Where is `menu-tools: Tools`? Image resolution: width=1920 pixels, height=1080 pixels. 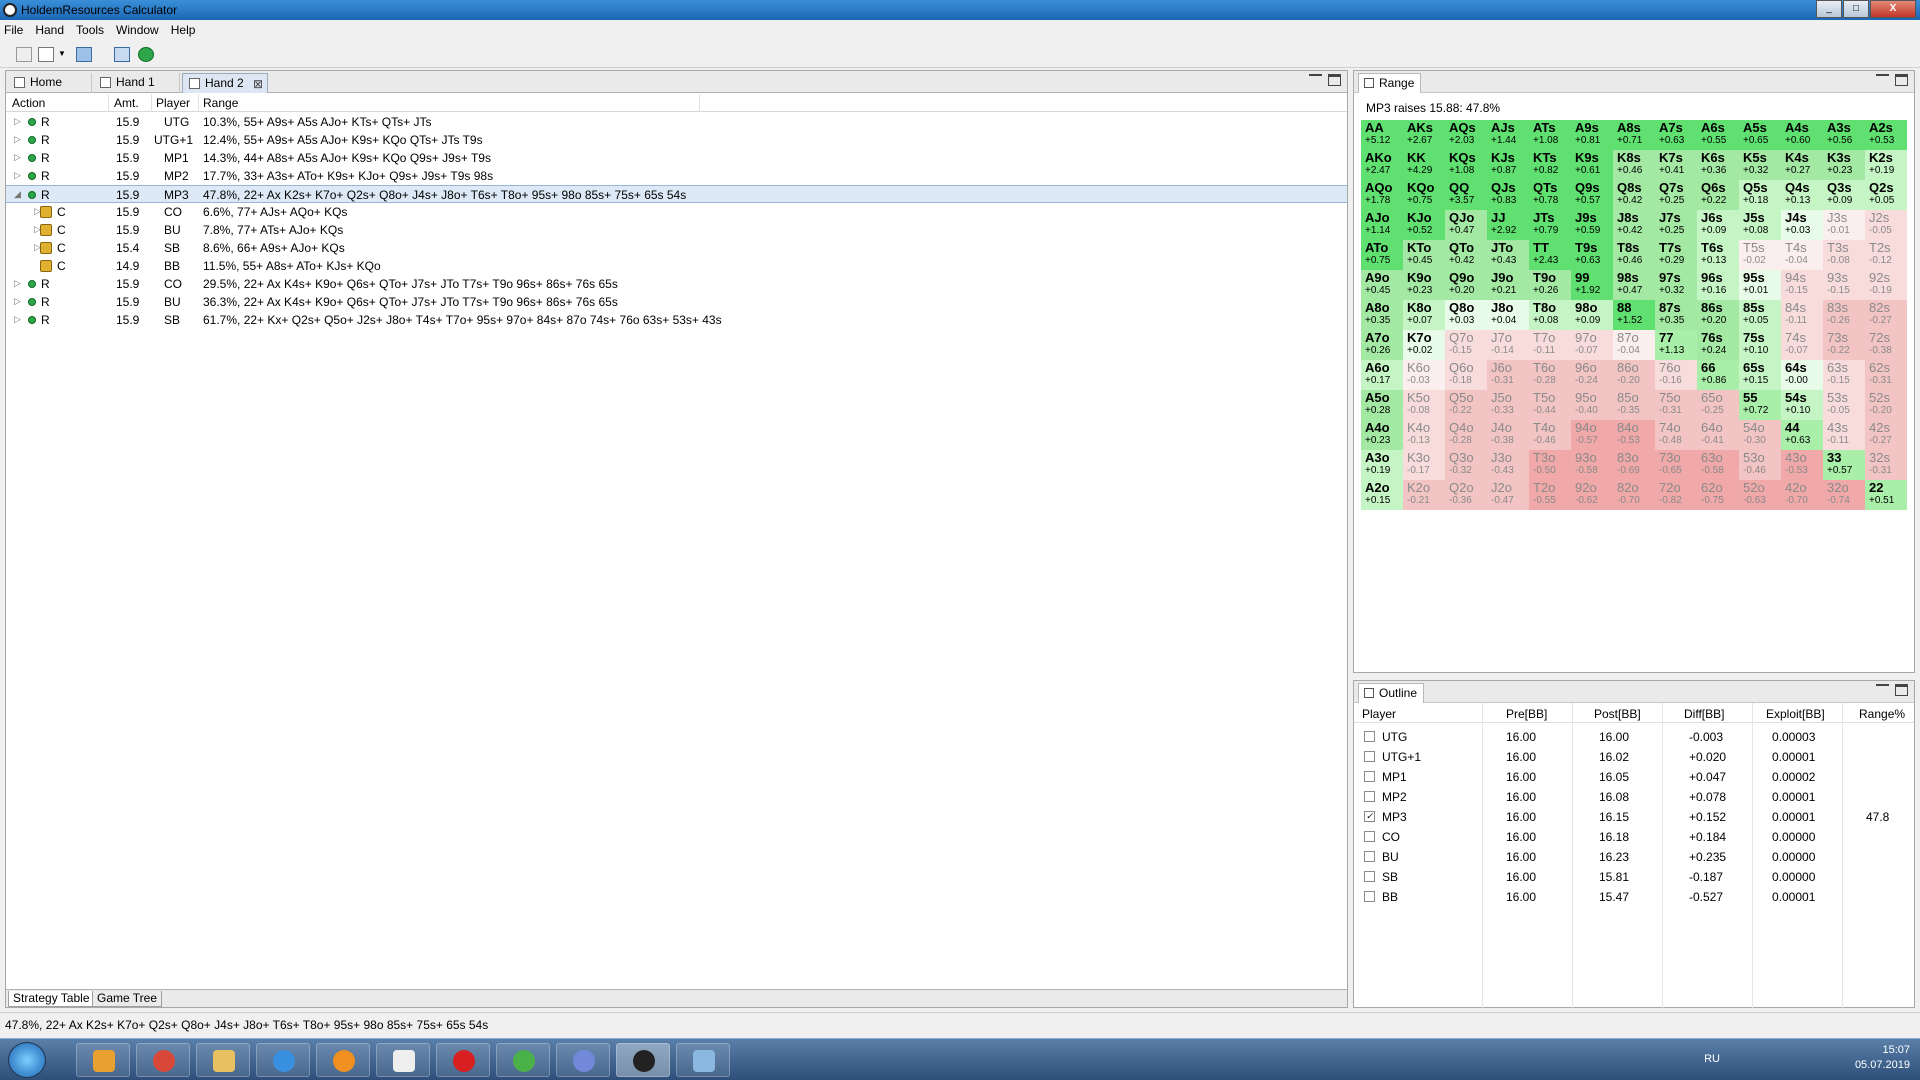 menu-tools: Tools is located at coordinates (90, 30).